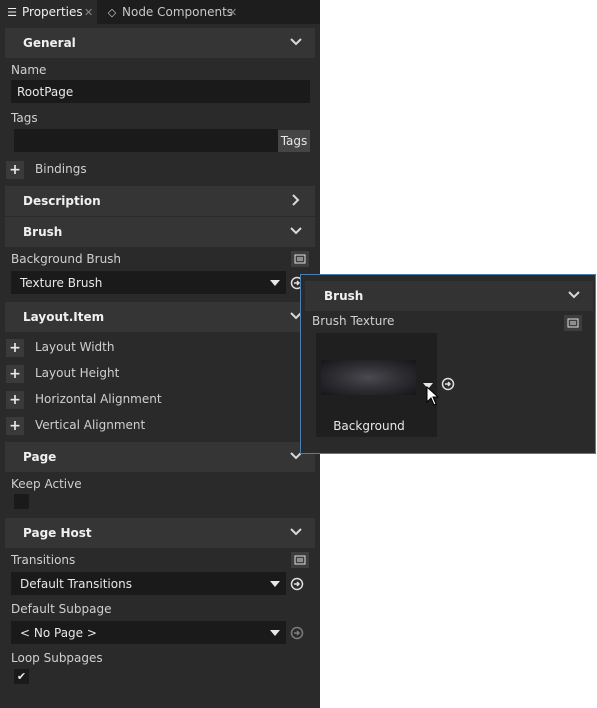 The height and width of the screenshot is (708, 597). I want to click on tab-label: Properties, so click(52, 12).